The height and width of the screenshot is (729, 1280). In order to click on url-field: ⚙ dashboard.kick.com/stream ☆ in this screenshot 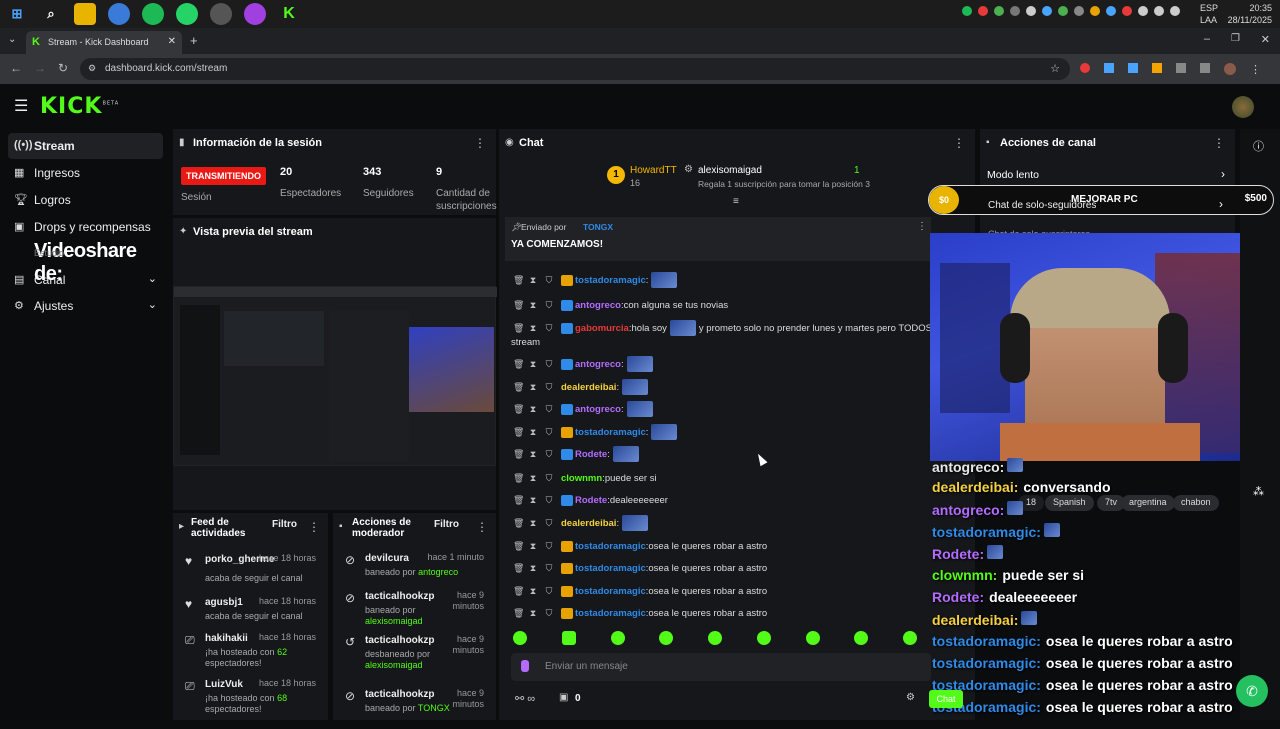, I will do `click(575, 69)`.